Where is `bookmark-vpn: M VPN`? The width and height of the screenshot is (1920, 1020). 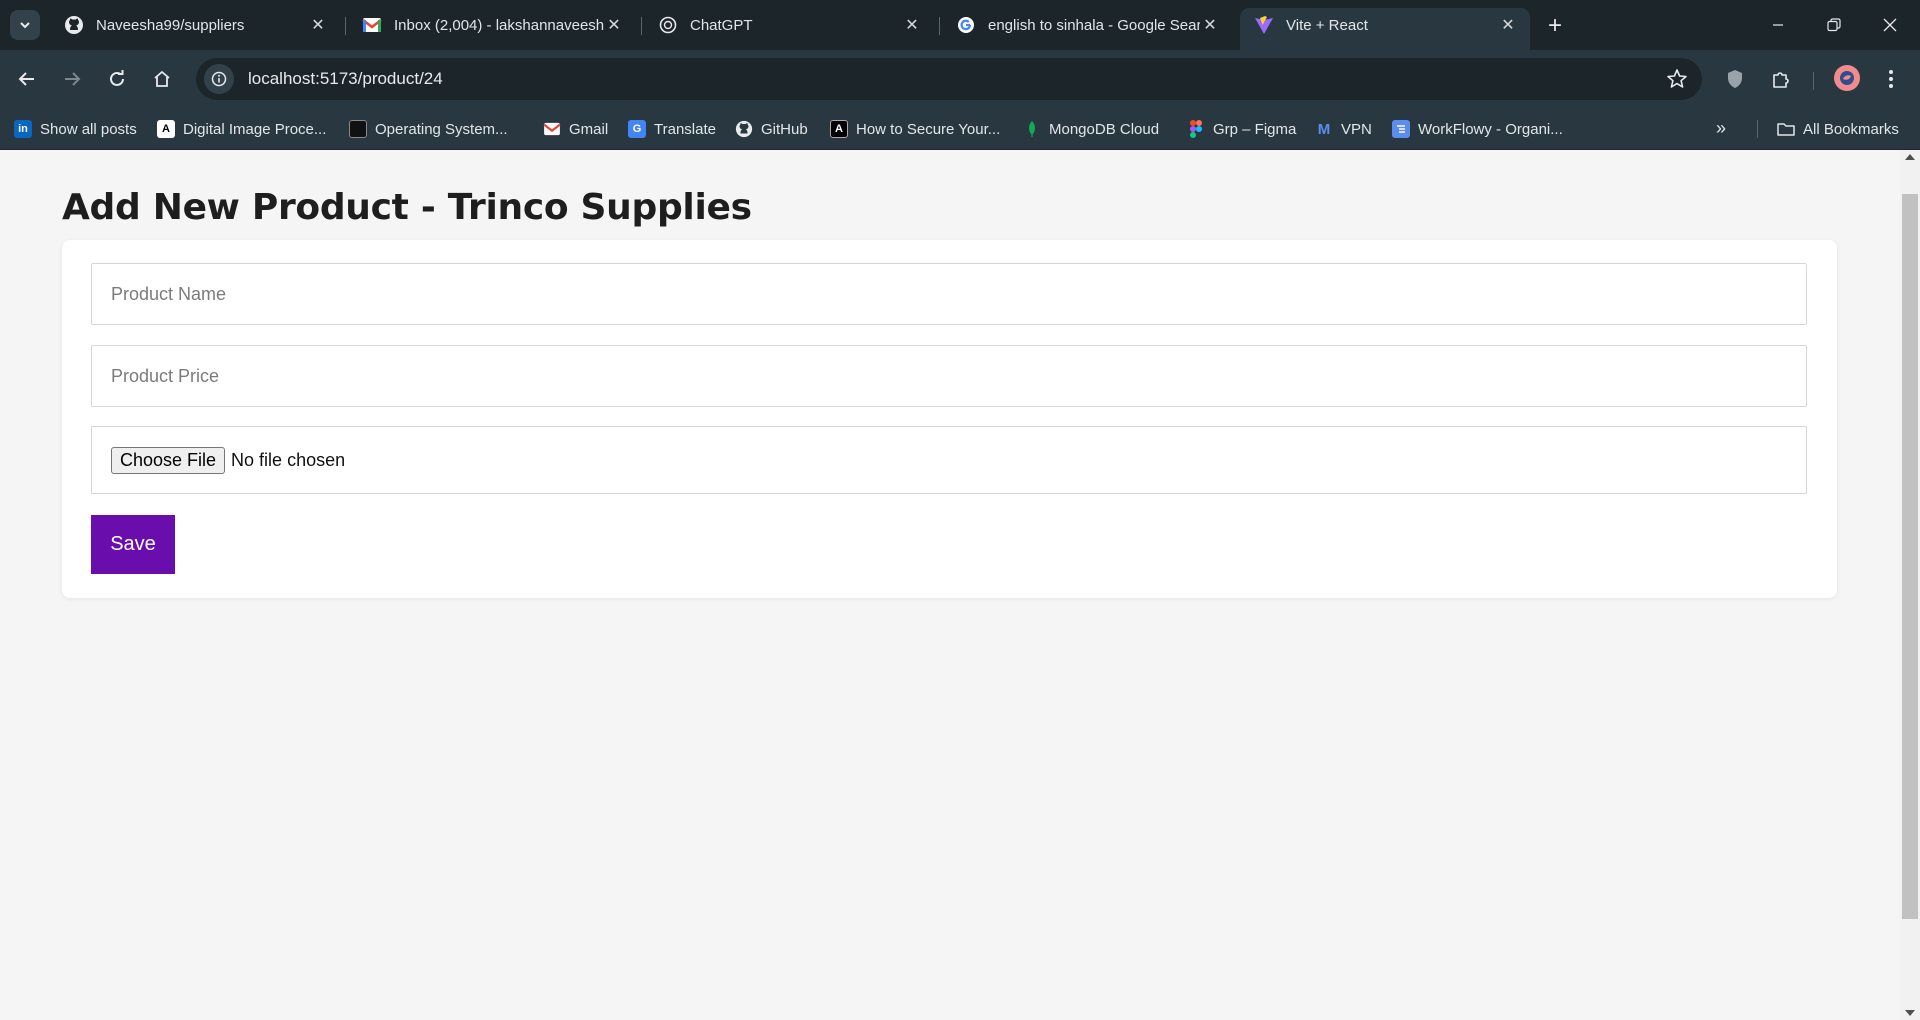 bookmark-vpn: M VPN is located at coordinates (1343, 129).